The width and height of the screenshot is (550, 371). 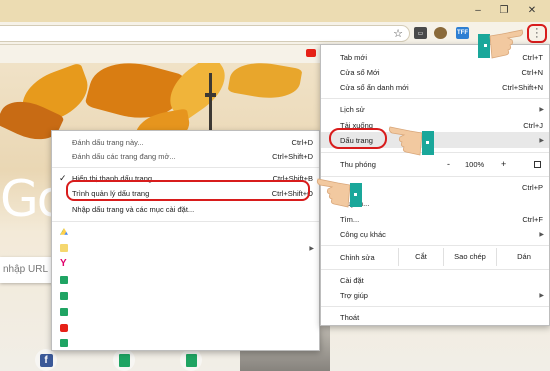 I want to click on menu-settings: Cài đặt, so click(x=435, y=280).